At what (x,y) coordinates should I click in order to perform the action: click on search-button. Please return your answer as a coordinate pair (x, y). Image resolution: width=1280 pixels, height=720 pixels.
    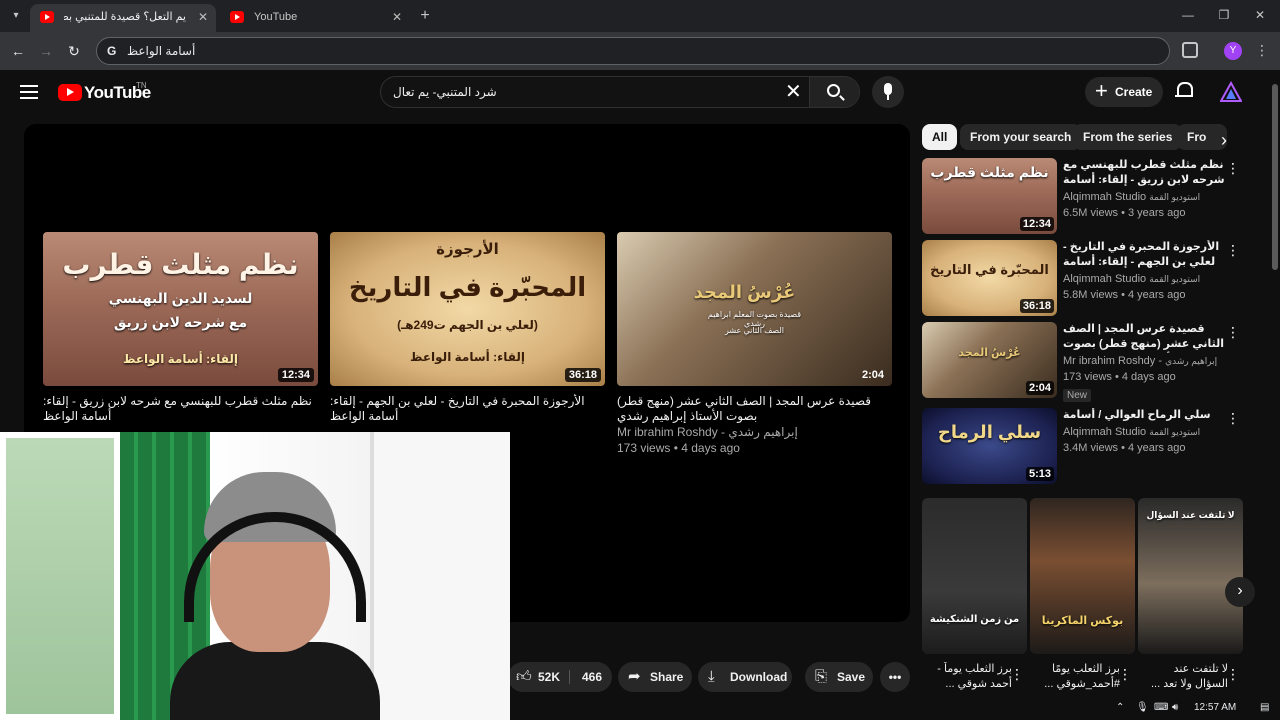
    Looking at the image, I should click on (834, 92).